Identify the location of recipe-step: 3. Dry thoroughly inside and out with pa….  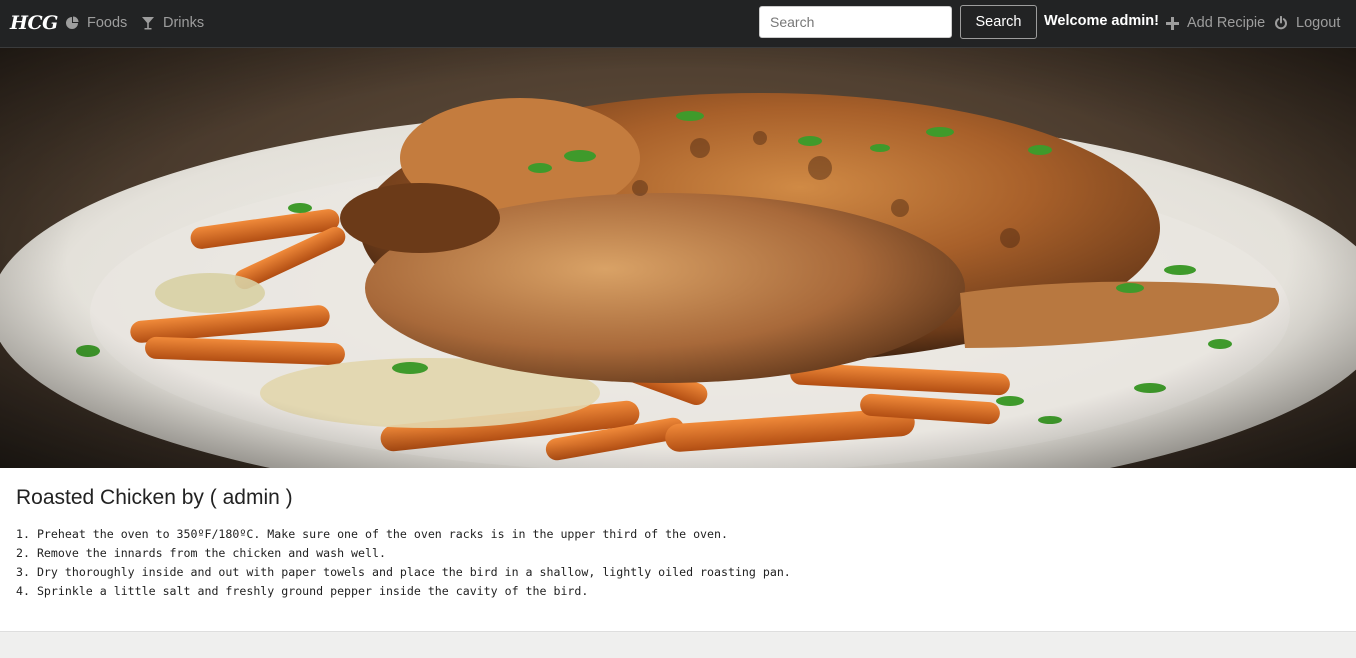
(403, 572).